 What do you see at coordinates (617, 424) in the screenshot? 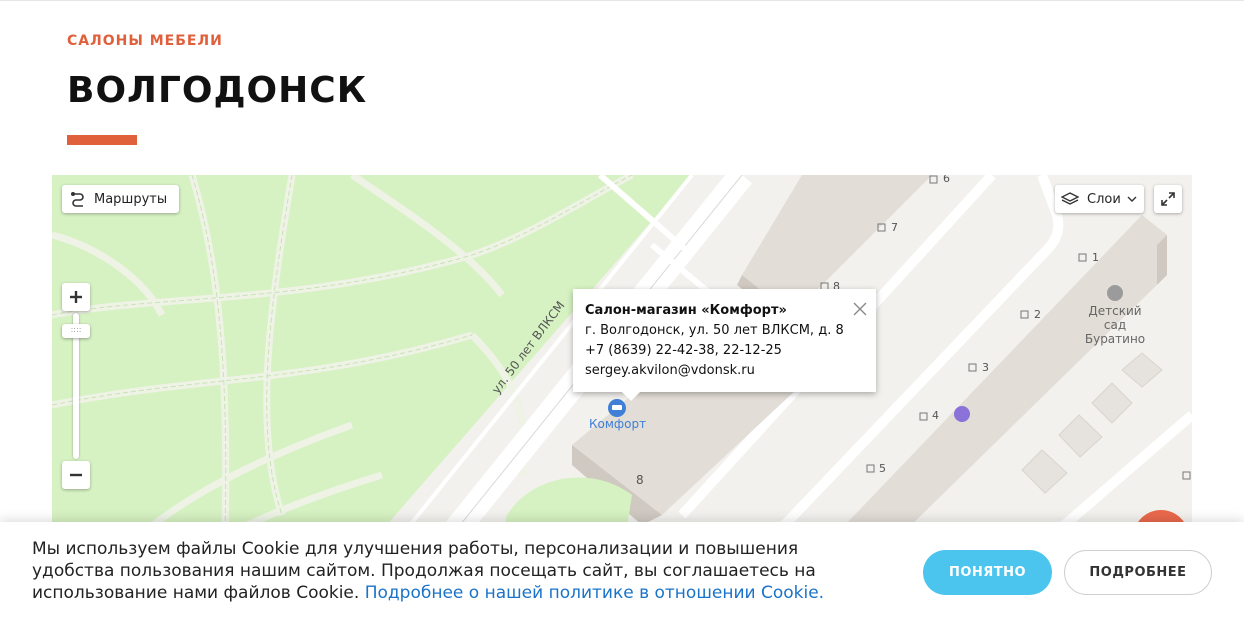
I see `marker-label: Комфорт` at bounding box center [617, 424].